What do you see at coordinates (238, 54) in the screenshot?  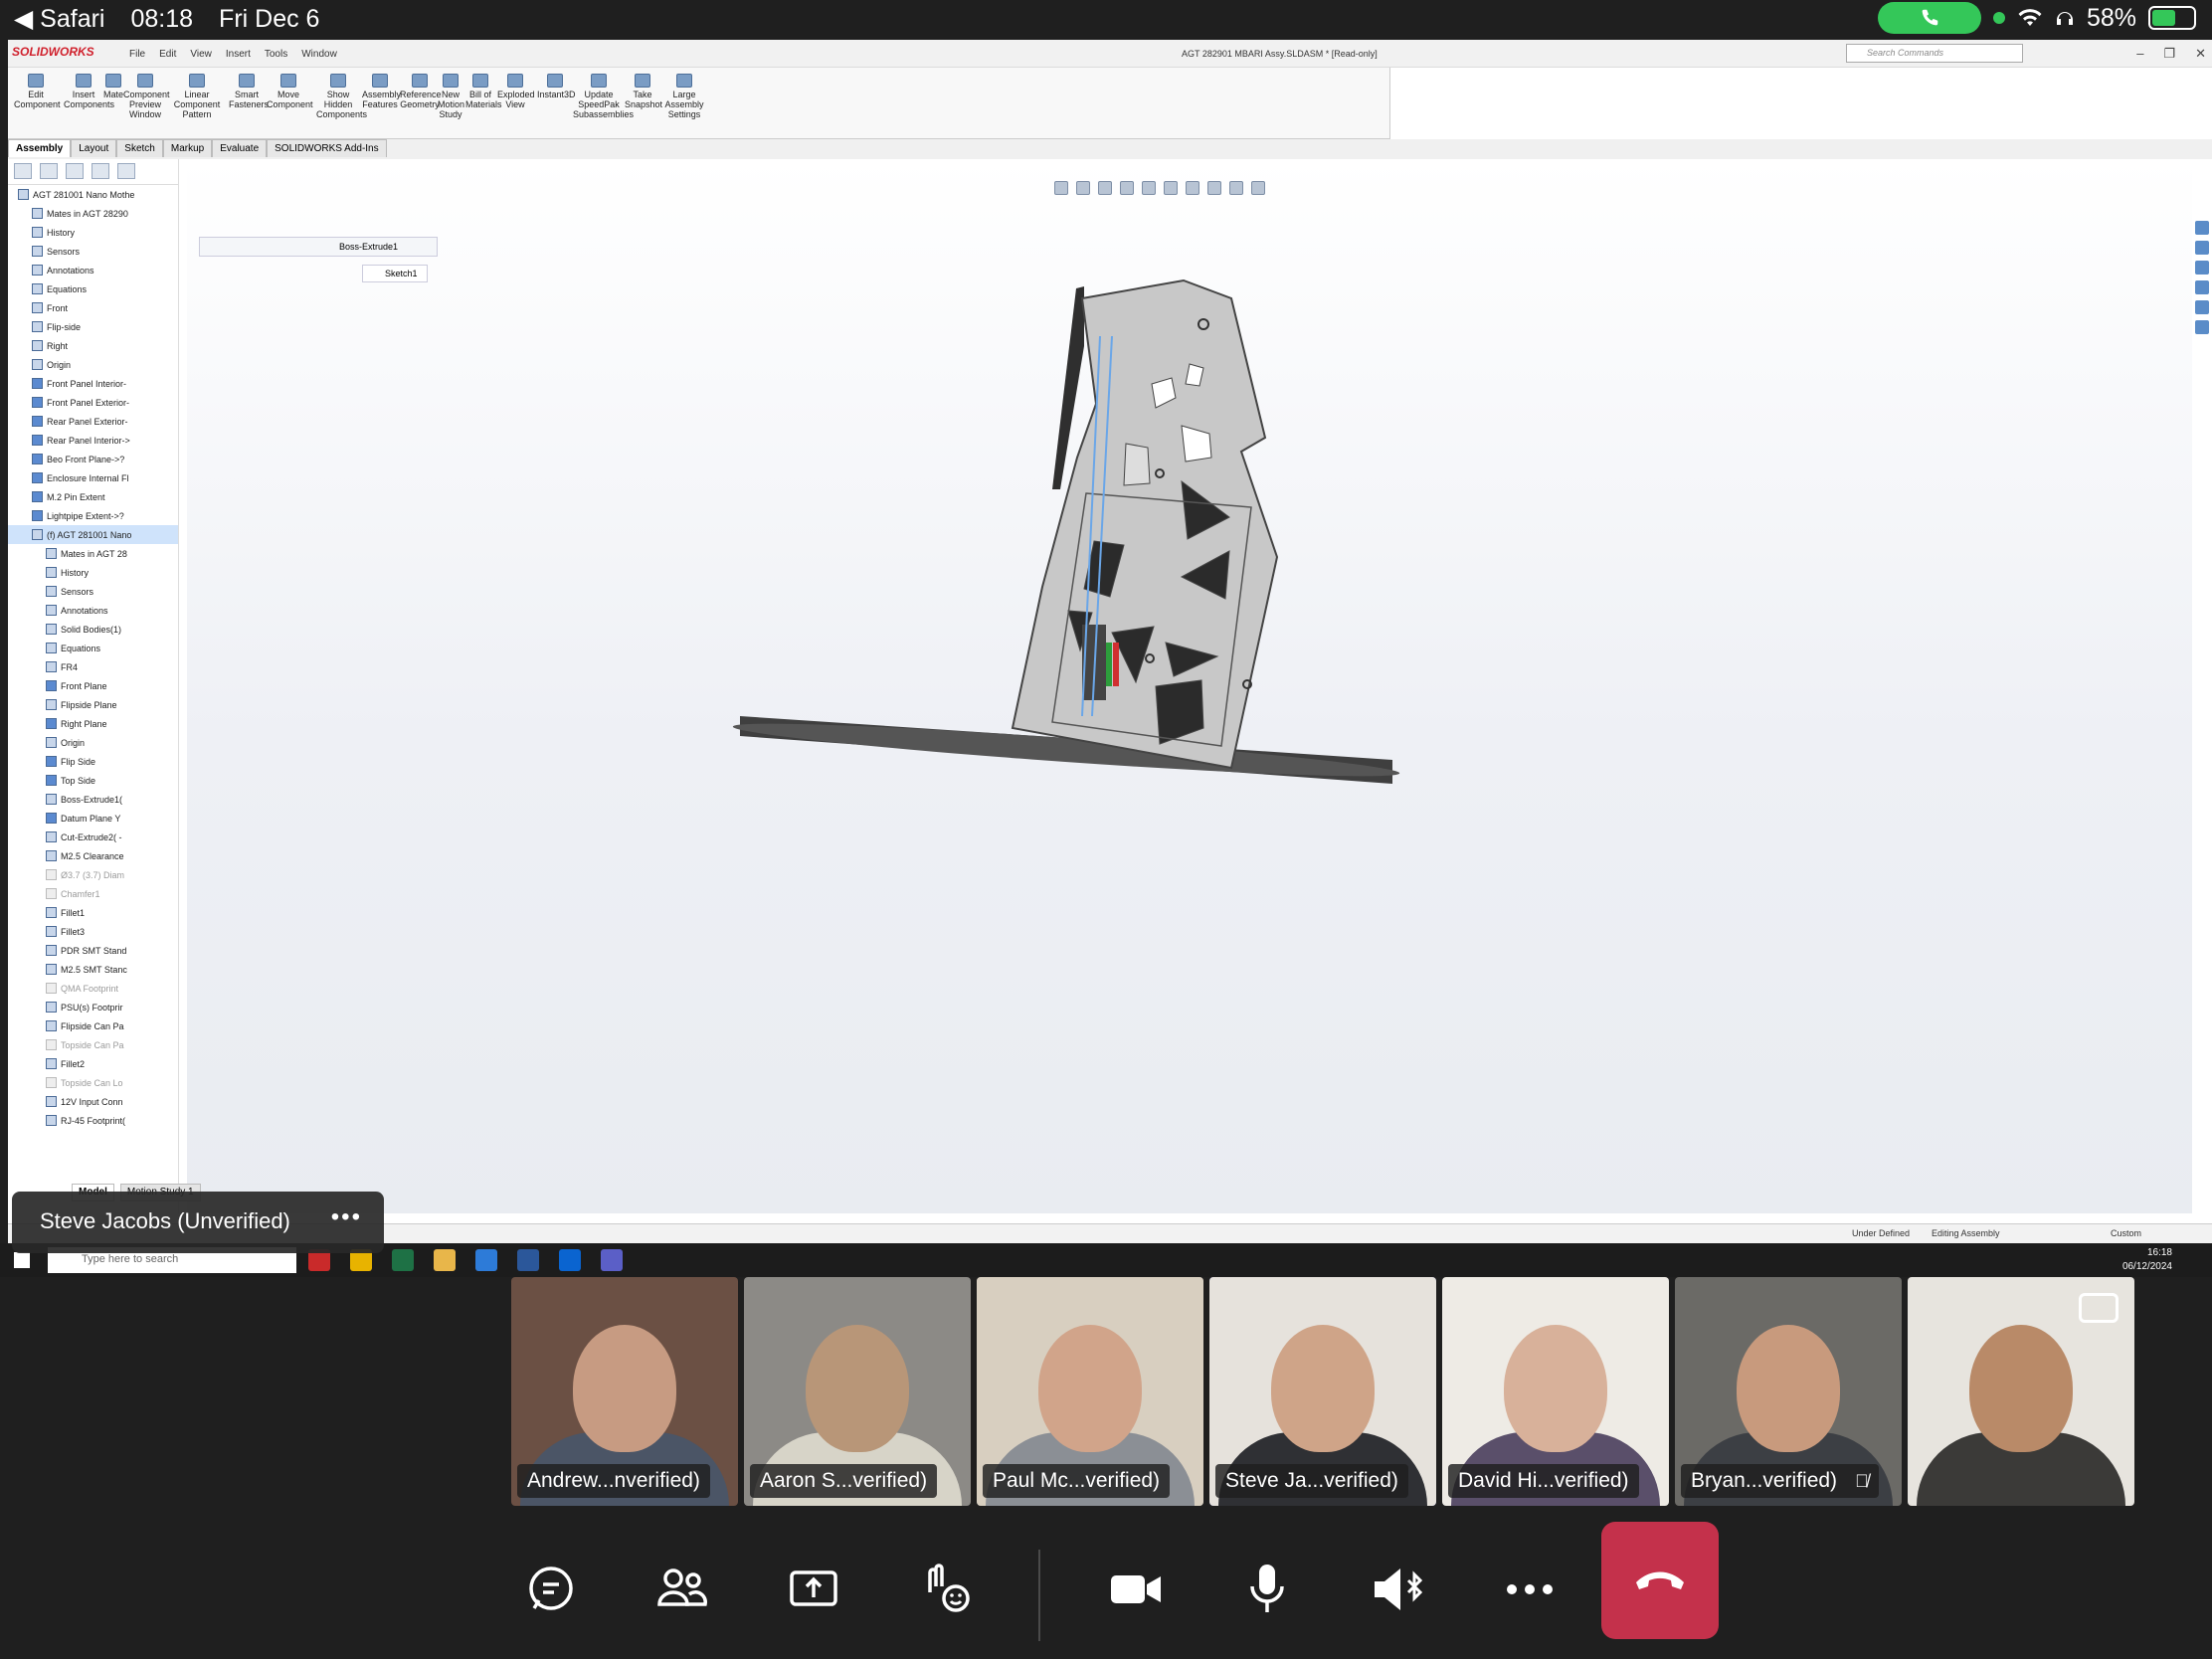 I see `menu-insert: Insert` at bounding box center [238, 54].